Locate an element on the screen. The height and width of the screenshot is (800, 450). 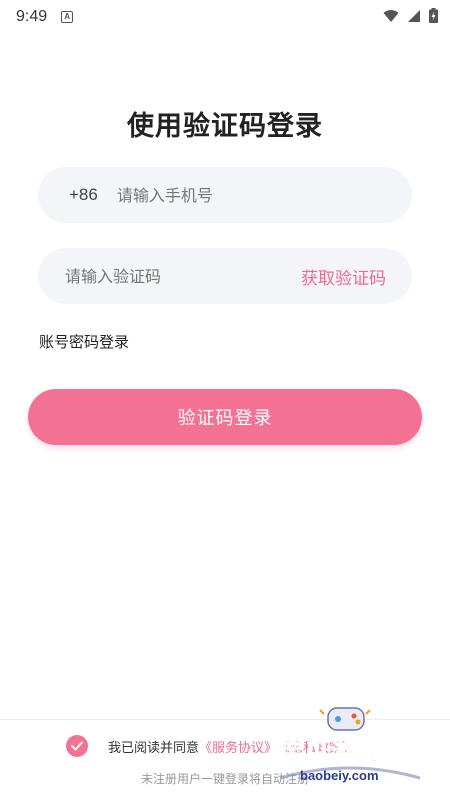
status-icons is located at coordinates (410, 17).